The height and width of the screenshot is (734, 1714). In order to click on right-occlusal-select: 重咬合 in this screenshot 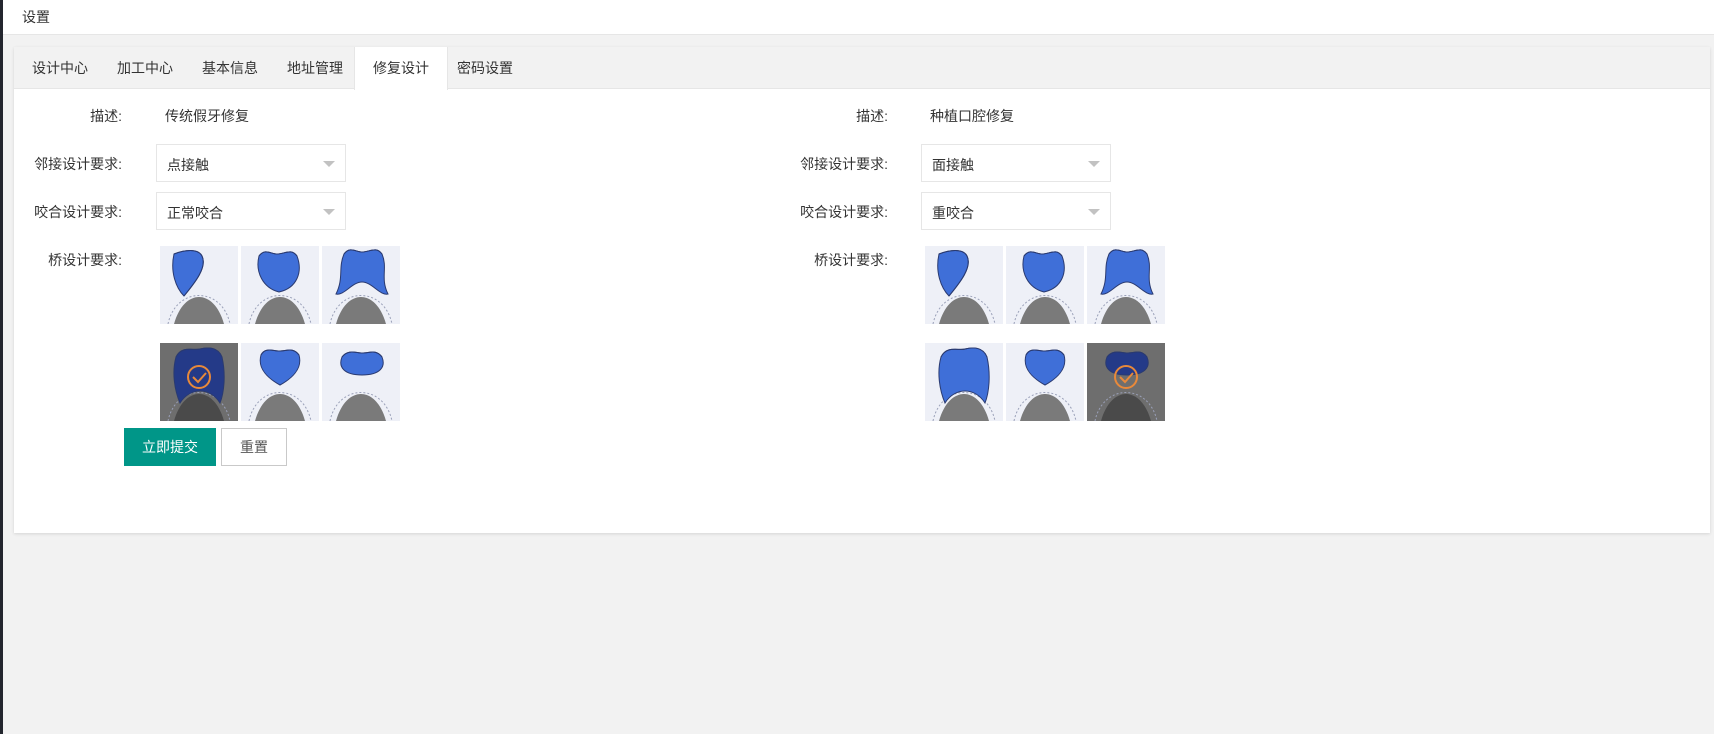, I will do `click(1016, 211)`.